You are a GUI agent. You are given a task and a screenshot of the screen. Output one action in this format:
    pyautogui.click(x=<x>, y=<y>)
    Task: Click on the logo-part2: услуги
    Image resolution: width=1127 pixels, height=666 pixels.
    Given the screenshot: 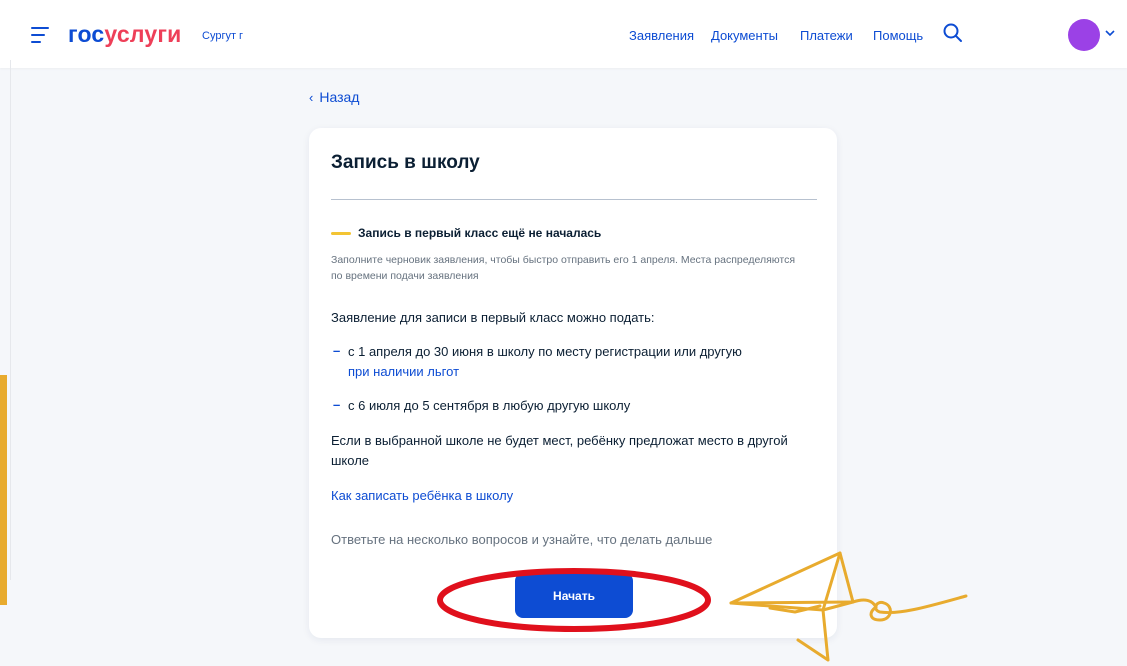 What is the action you would take?
    pyautogui.click(x=143, y=34)
    